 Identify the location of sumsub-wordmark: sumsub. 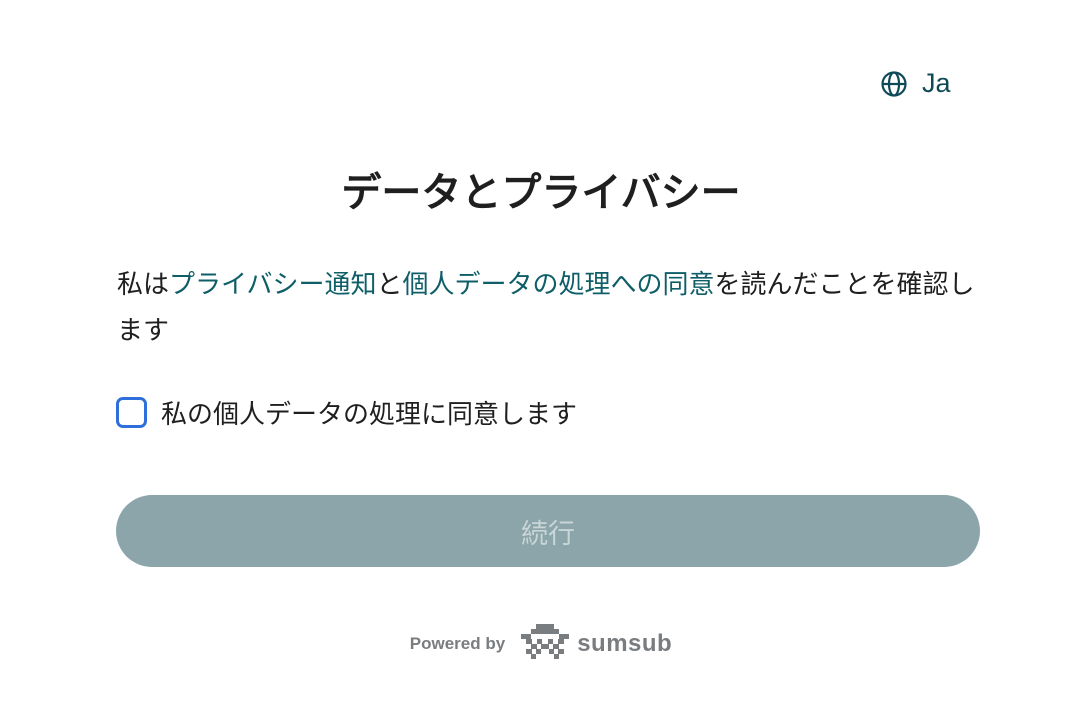
(625, 643).